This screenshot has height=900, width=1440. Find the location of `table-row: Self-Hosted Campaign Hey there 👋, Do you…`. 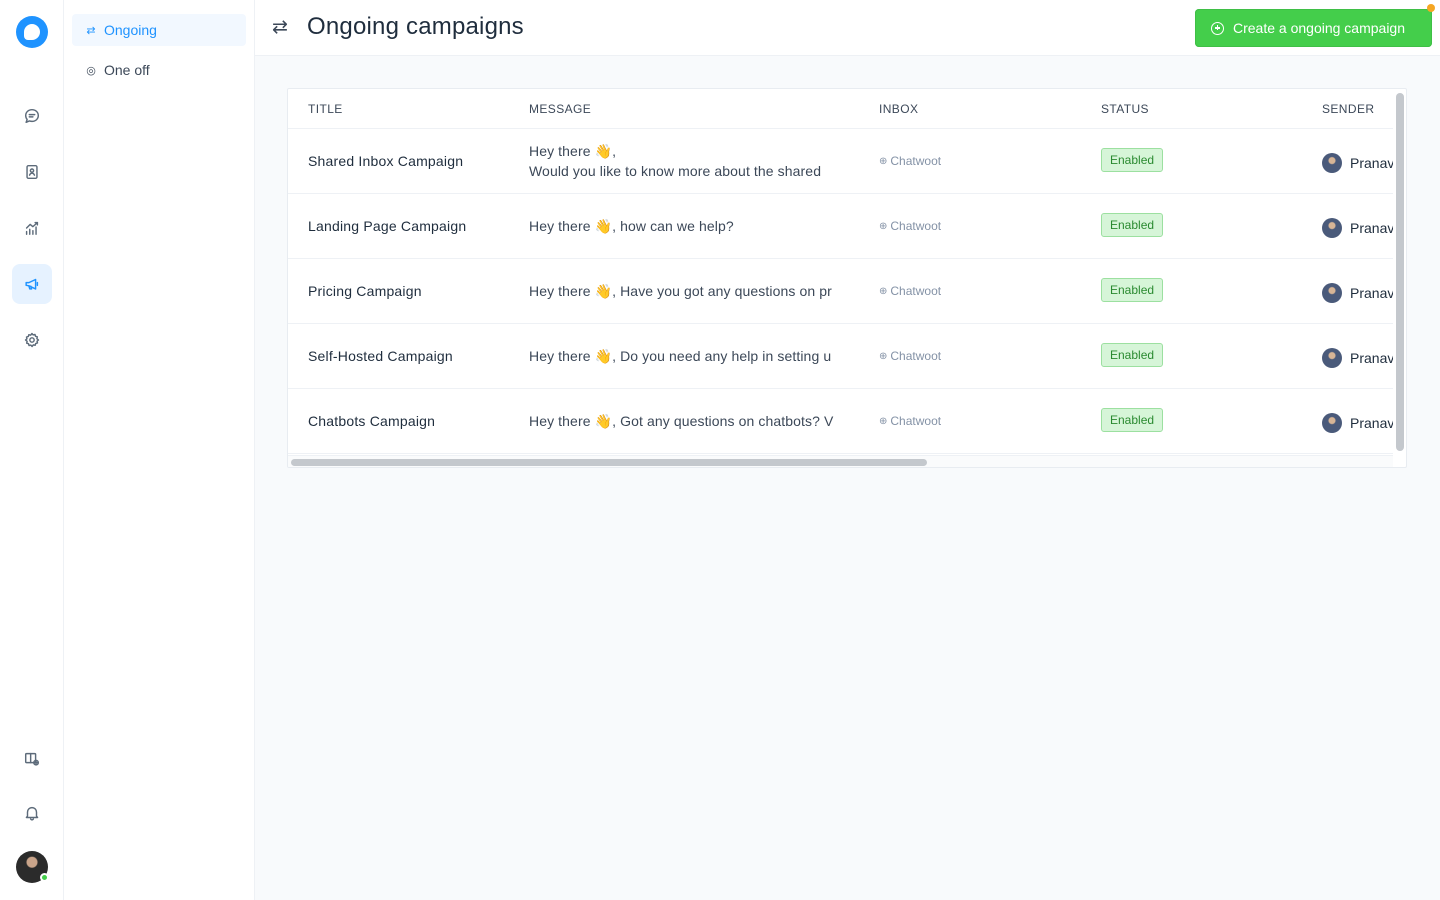

table-row: Self-Hosted Campaign Hey there 👋, Do you… is located at coordinates (840, 356).